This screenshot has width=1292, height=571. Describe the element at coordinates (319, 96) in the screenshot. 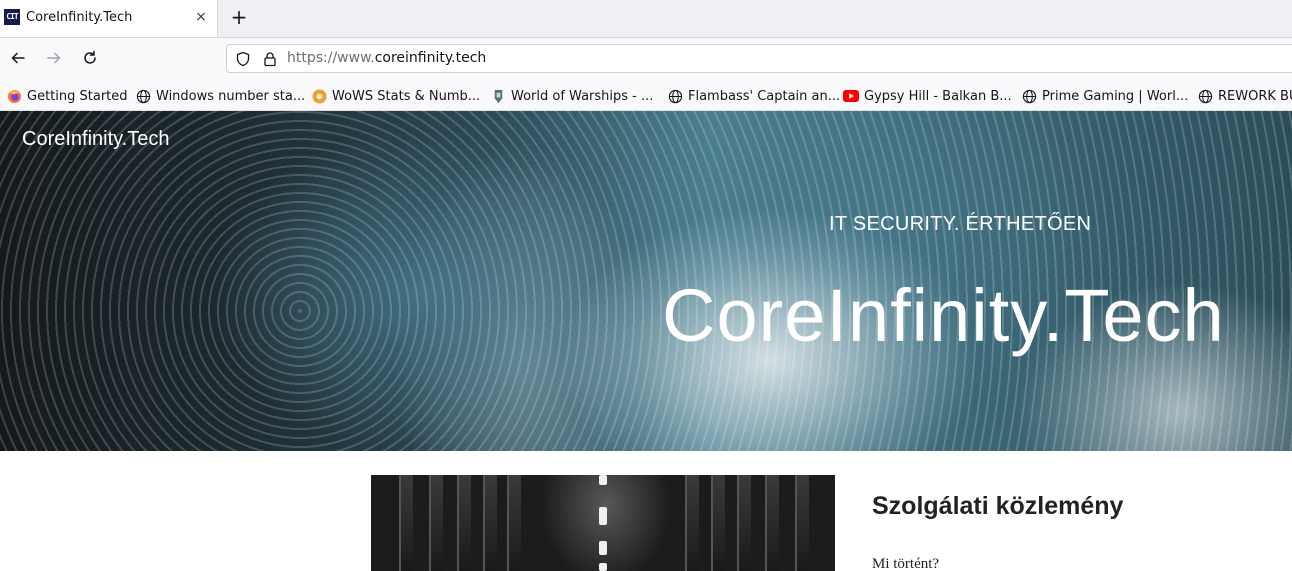

I see `wows-stats-icon` at that location.